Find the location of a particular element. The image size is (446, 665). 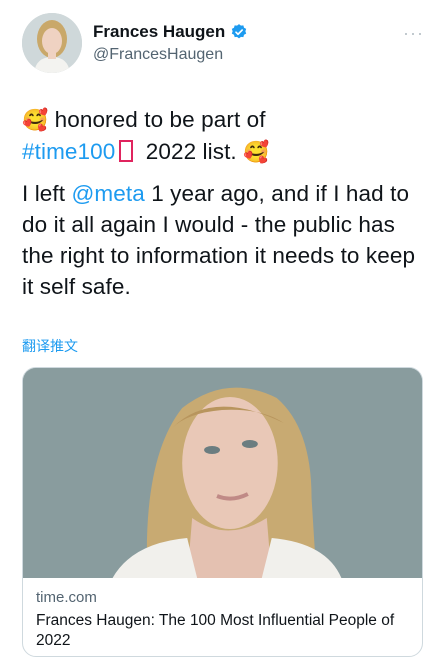

profile-photo-icon is located at coordinates (52, 43).